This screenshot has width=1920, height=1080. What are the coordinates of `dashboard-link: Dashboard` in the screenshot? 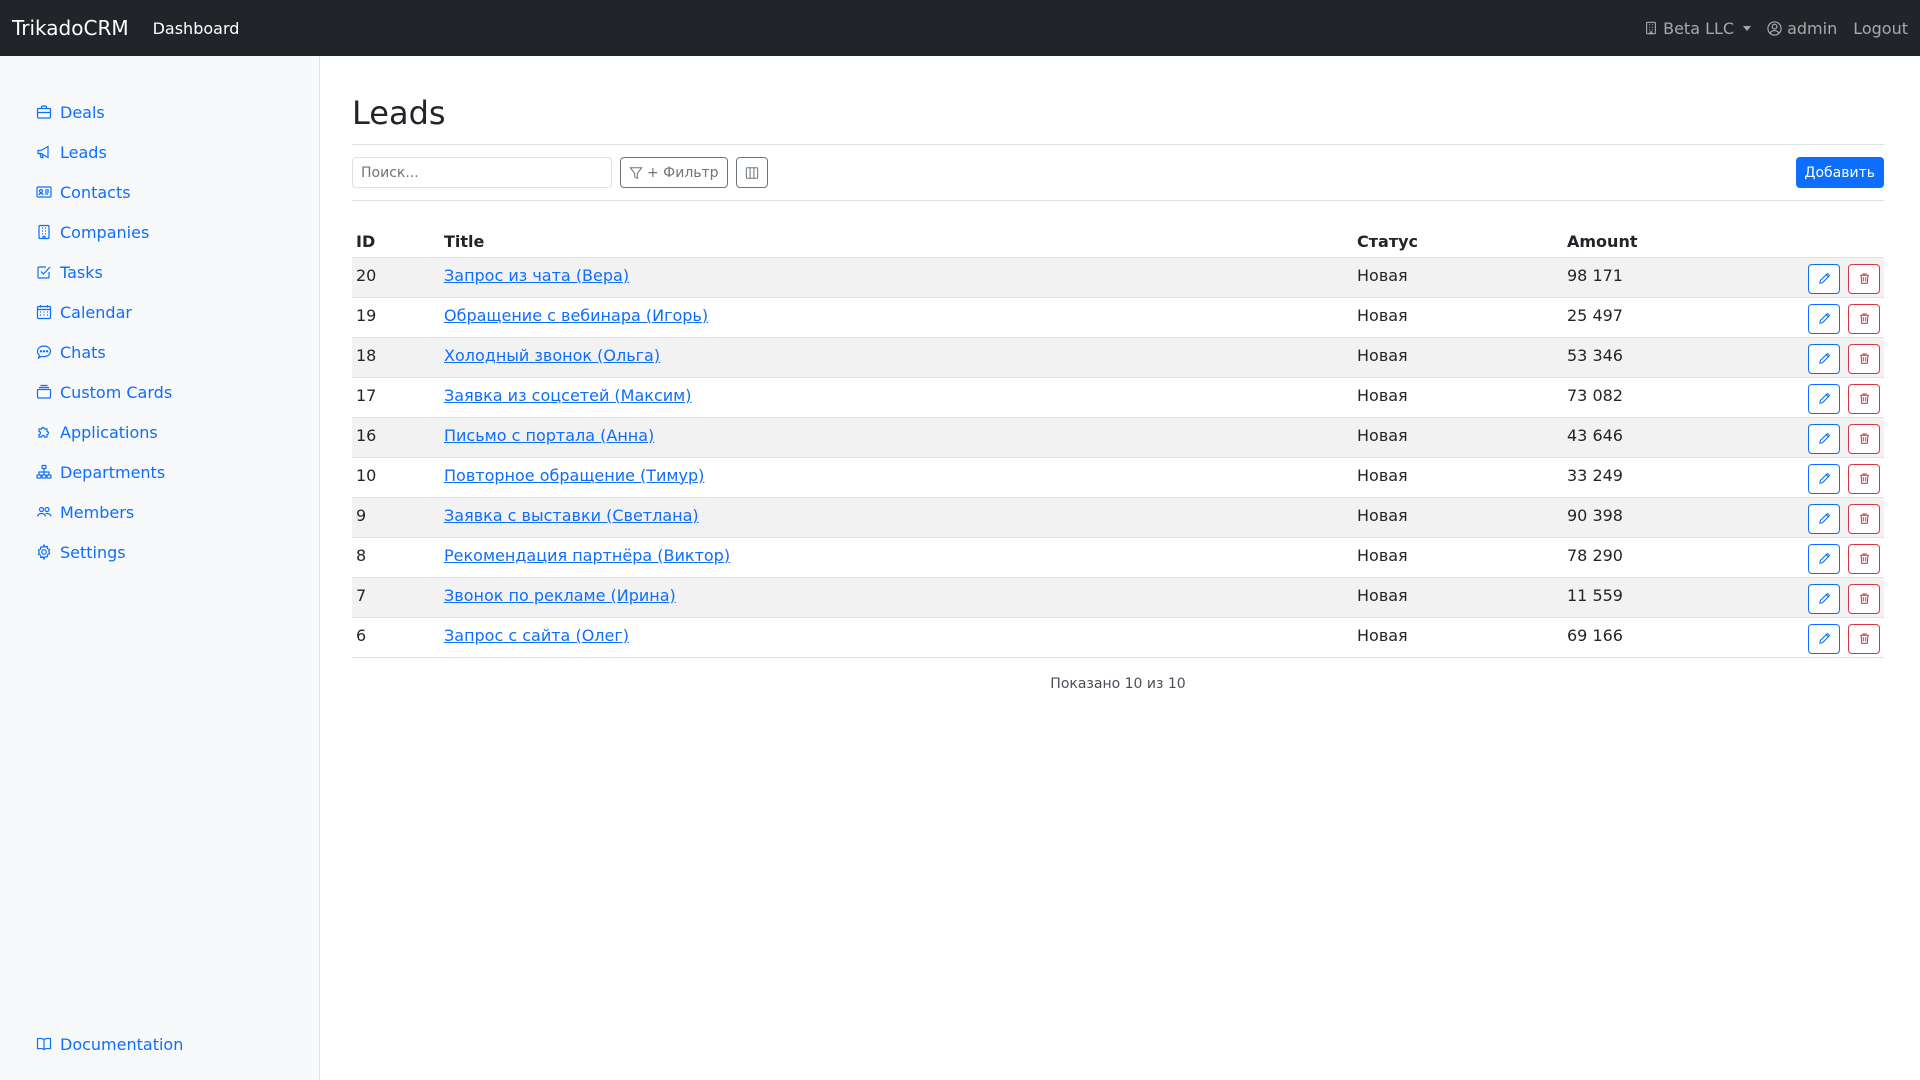 It's located at (196, 28).